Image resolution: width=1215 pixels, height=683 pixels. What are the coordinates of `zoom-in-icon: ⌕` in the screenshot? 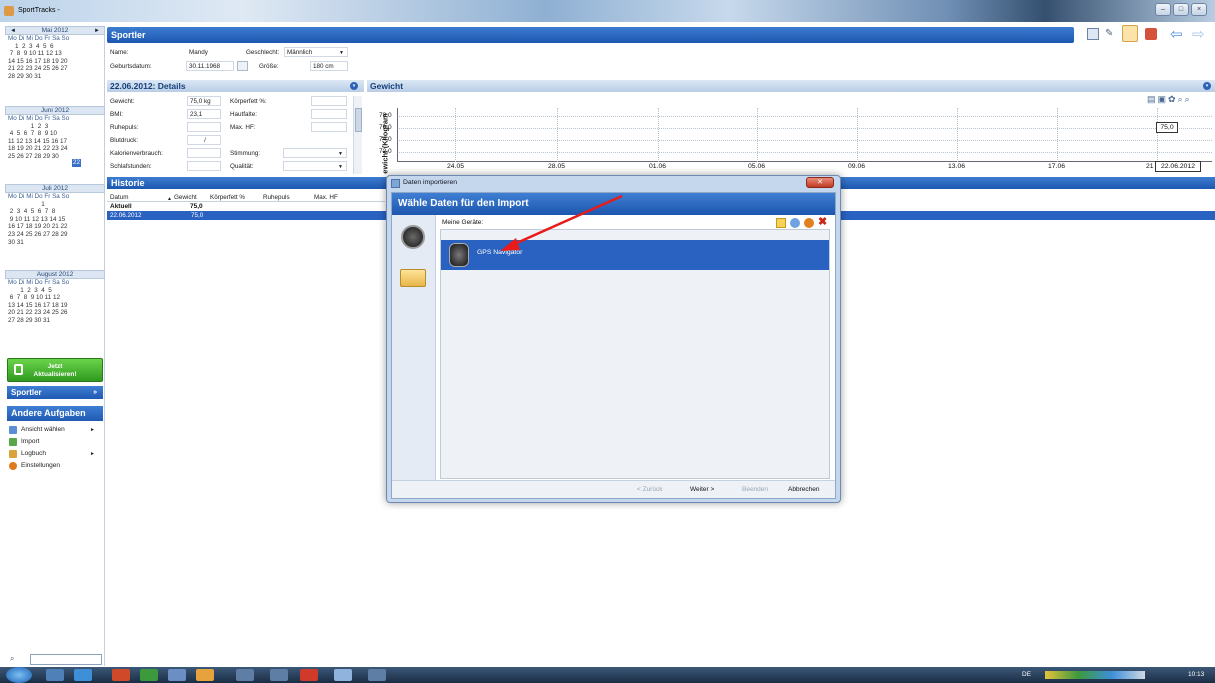 It's located at (1181, 99).